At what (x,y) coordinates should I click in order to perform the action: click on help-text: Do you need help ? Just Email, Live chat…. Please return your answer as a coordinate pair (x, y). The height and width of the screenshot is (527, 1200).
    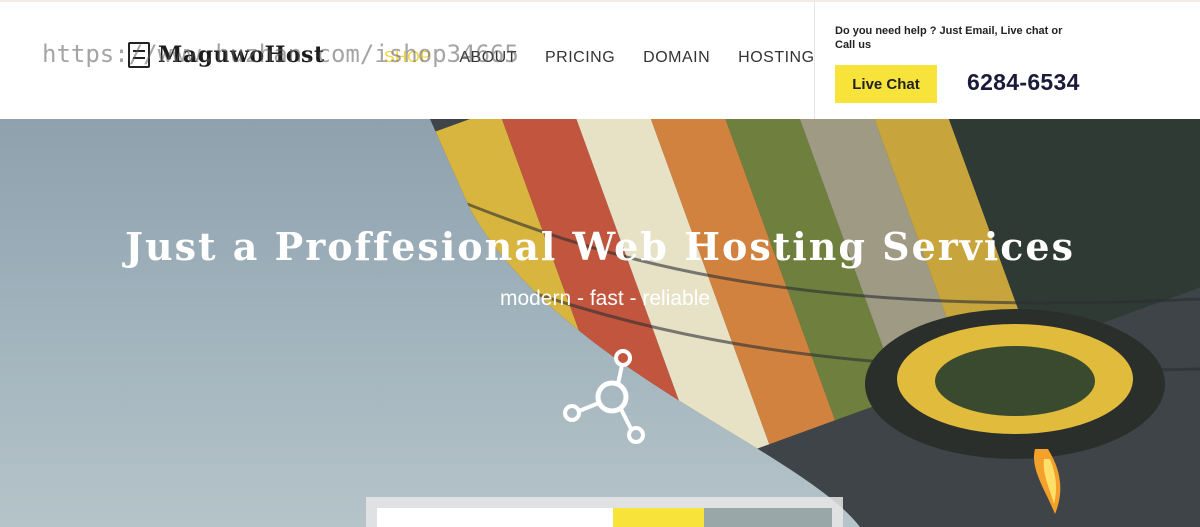
    Looking at the image, I should click on (949, 38).